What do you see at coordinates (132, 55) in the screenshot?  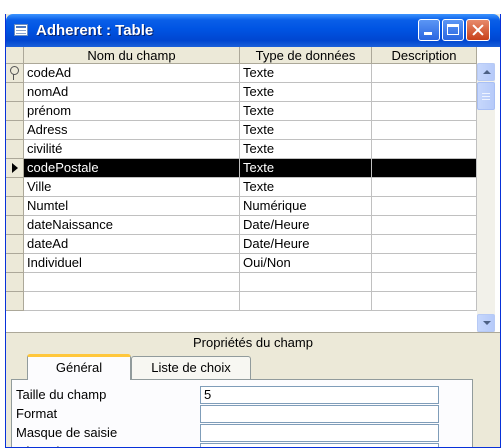 I see `column-header-field-name: Nom du champ` at bounding box center [132, 55].